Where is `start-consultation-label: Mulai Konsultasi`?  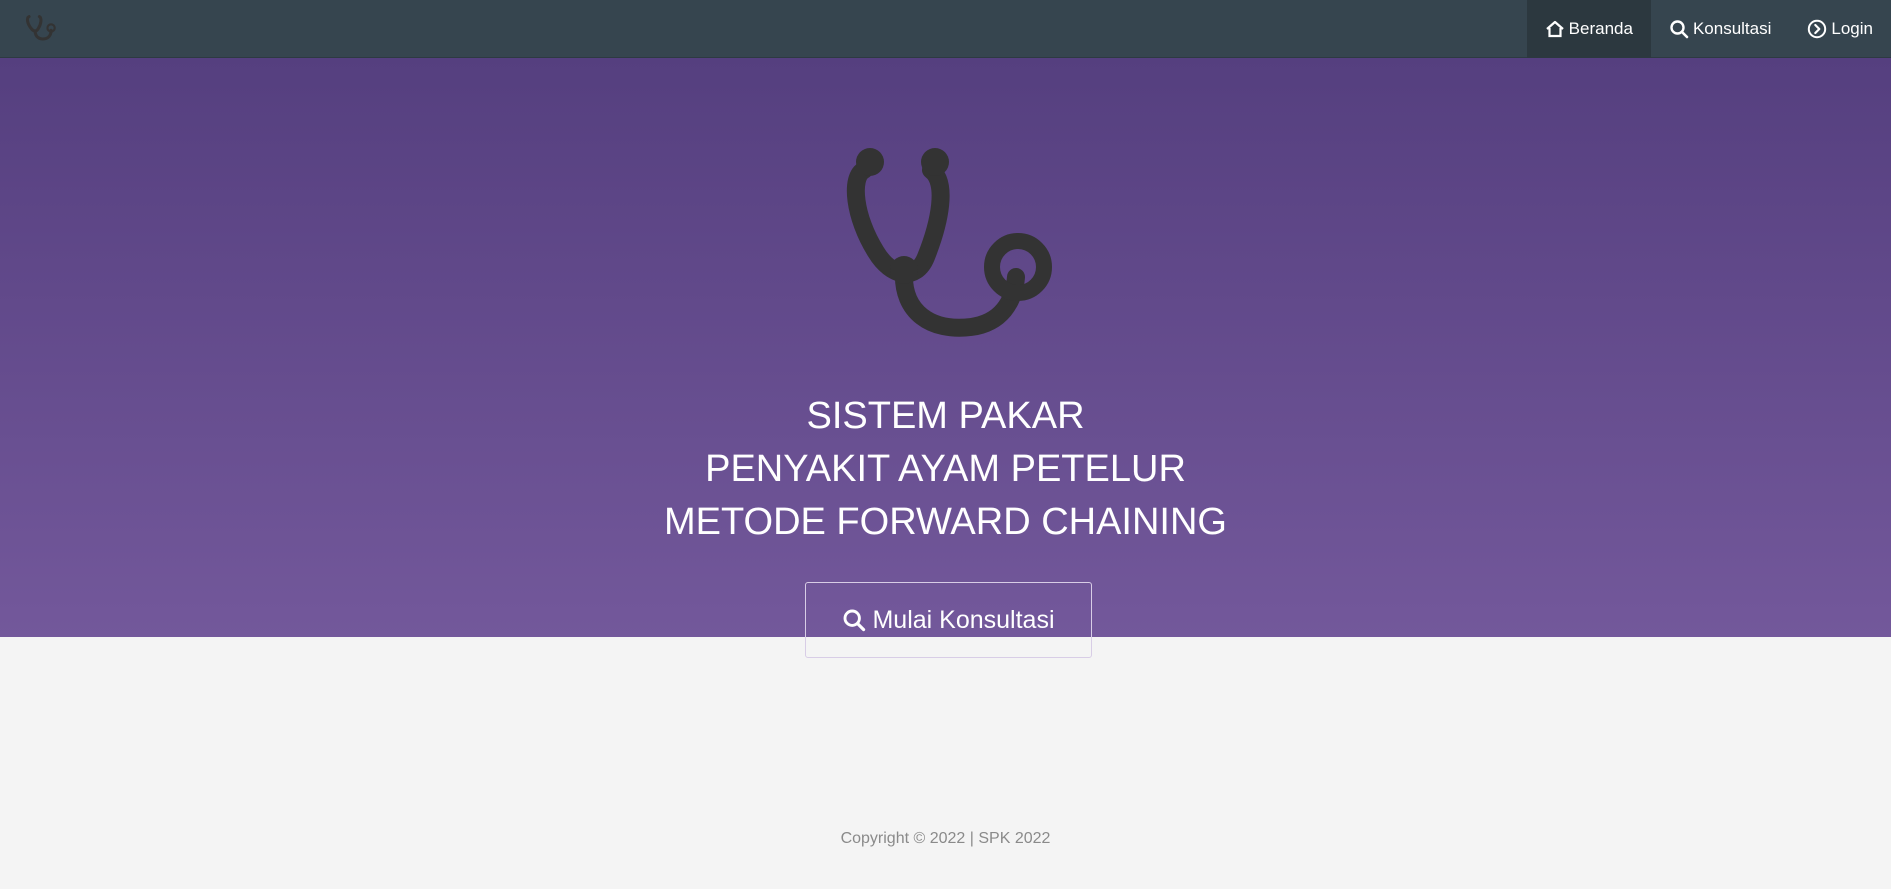 start-consultation-label: Mulai Konsultasi is located at coordinates (963, 619).